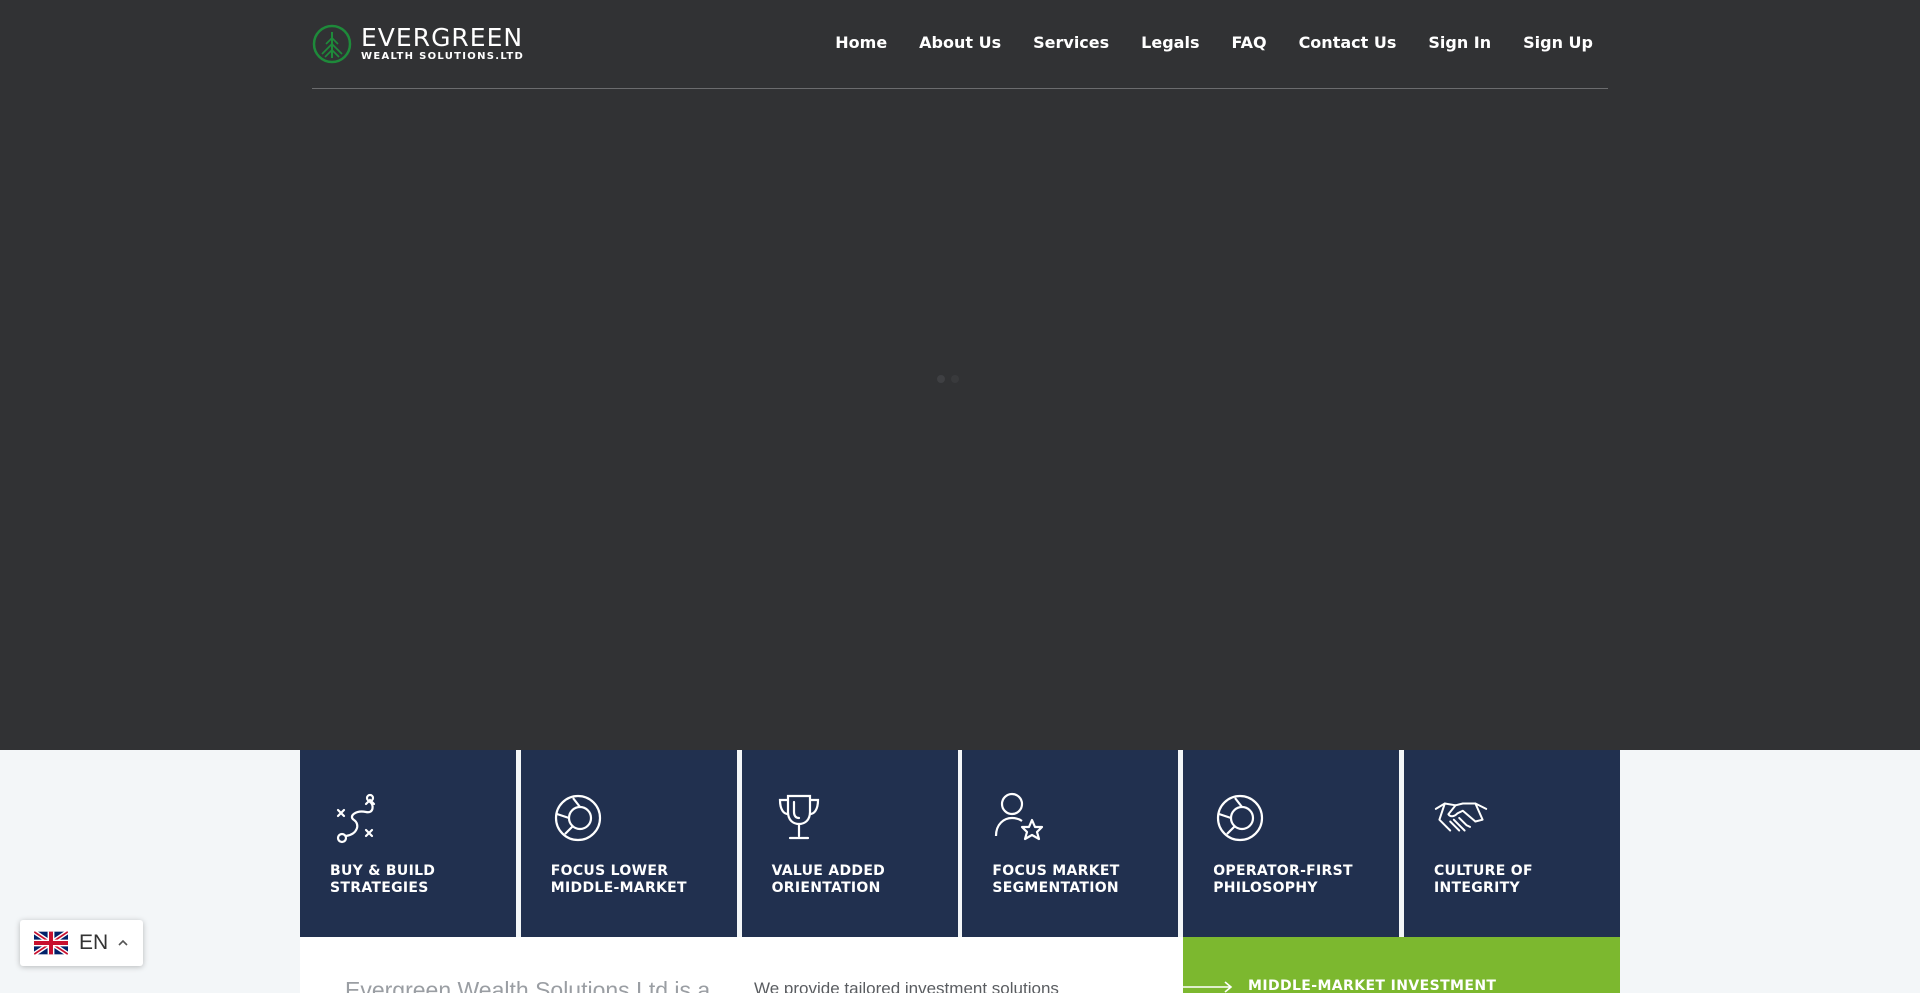 This screenshot has width=1920, height=993. What do you see at coordinates (798, 817) in the screenshot?
I see `trophy-icon` at bounding box center [798, 817].